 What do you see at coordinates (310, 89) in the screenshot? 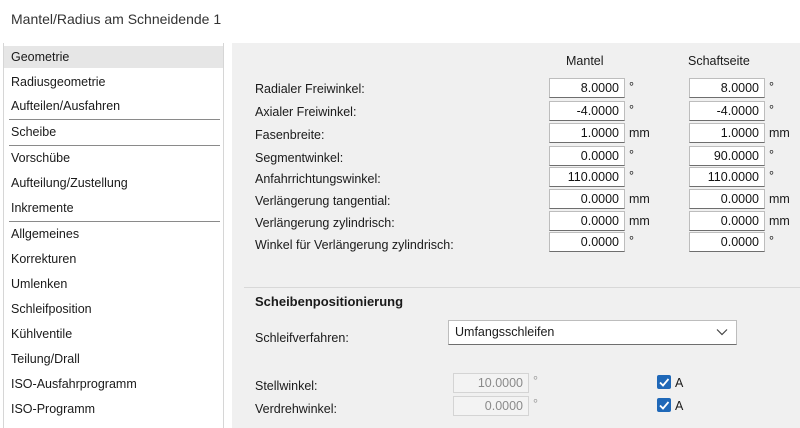
I see `label-radialer-freiwinkel: Radialer Freiwinkel:` at bounding box center [310, 89].